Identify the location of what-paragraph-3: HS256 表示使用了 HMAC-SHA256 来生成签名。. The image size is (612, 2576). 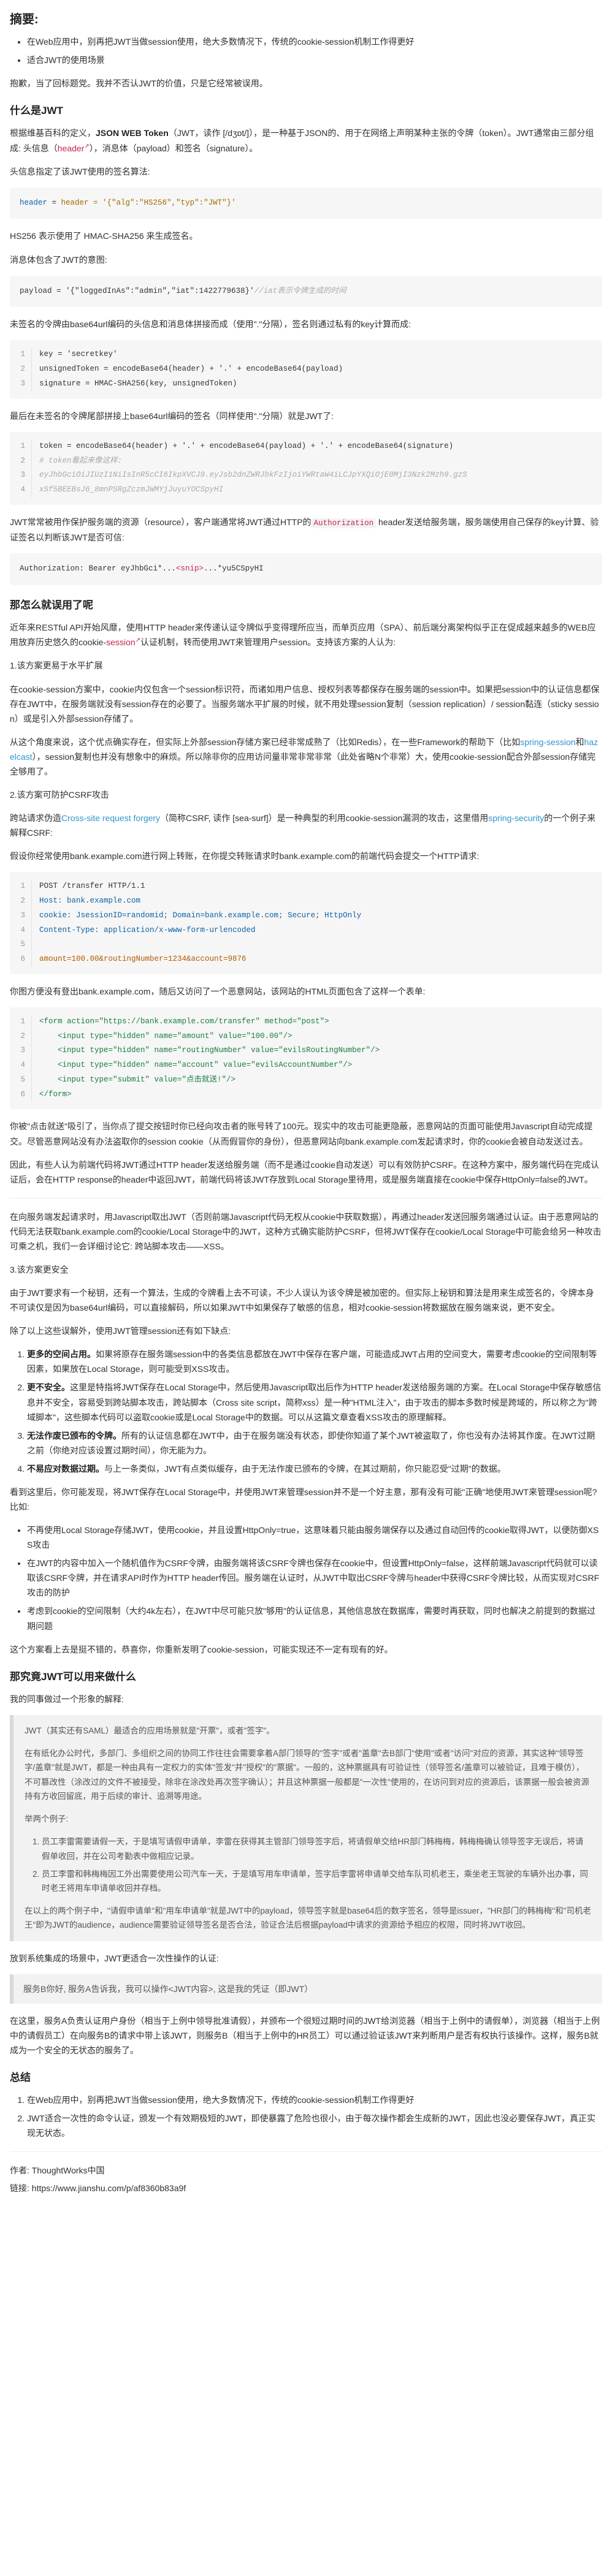
(104, 236).